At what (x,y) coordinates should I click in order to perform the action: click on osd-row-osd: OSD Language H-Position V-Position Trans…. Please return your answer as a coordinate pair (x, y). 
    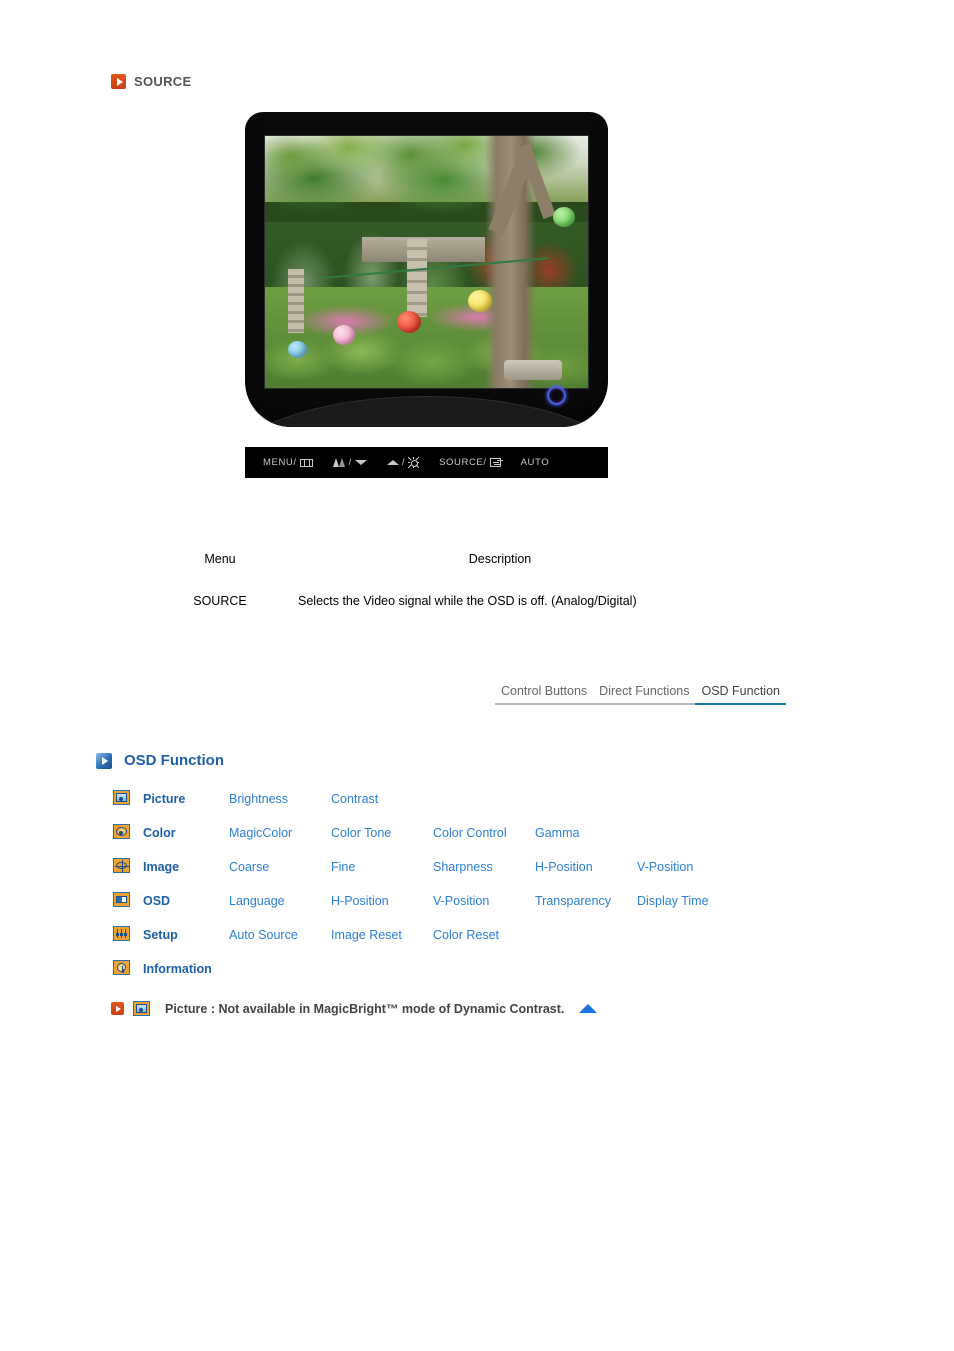
    Looking at the image, I should click on (426, 909).